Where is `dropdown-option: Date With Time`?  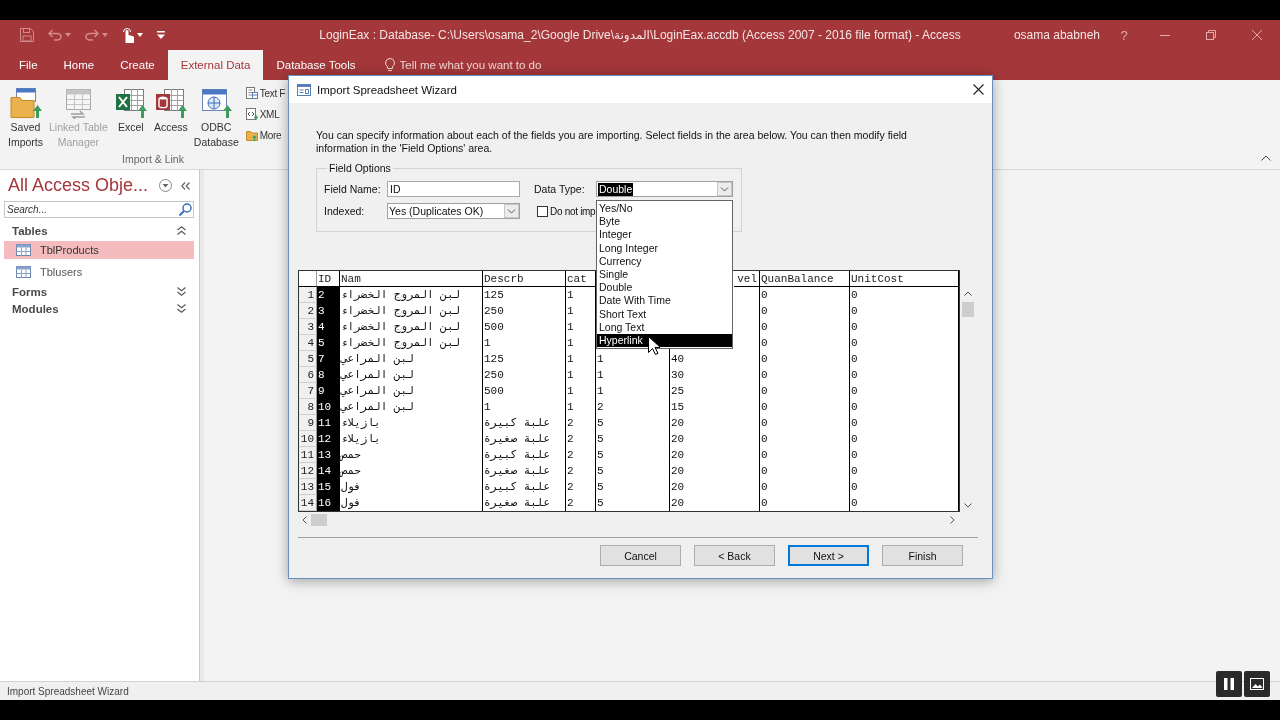
dropdown-option: Date With Time is located at coordinates (664, 301).